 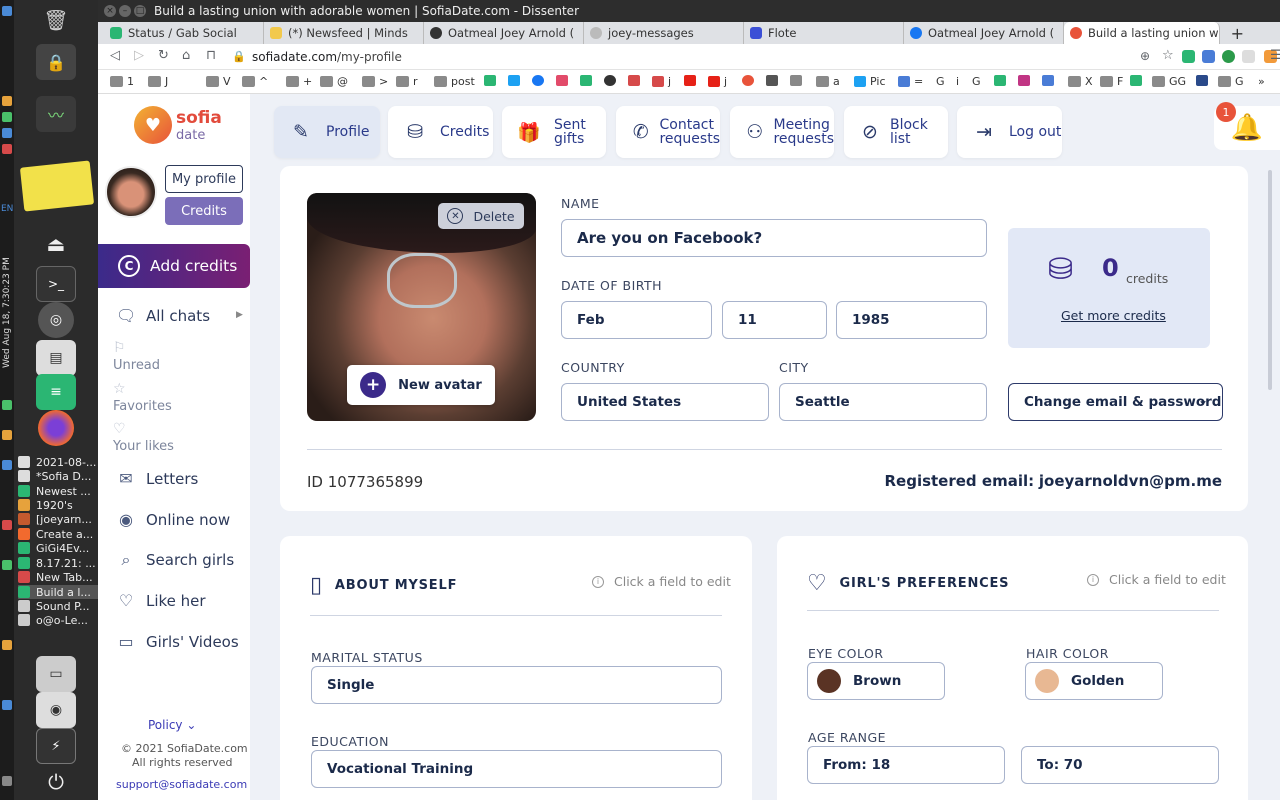 I want to click on ubuntu-icon: ◎, so click(x=56, y=320).